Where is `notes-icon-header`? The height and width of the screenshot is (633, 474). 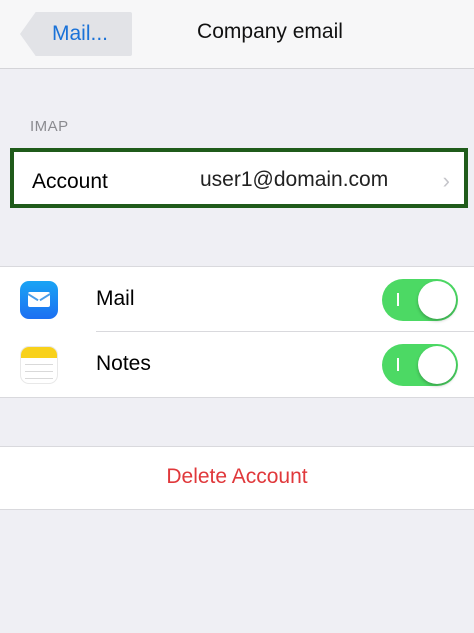 notes-icon-header is located at coordinates (39, 352).